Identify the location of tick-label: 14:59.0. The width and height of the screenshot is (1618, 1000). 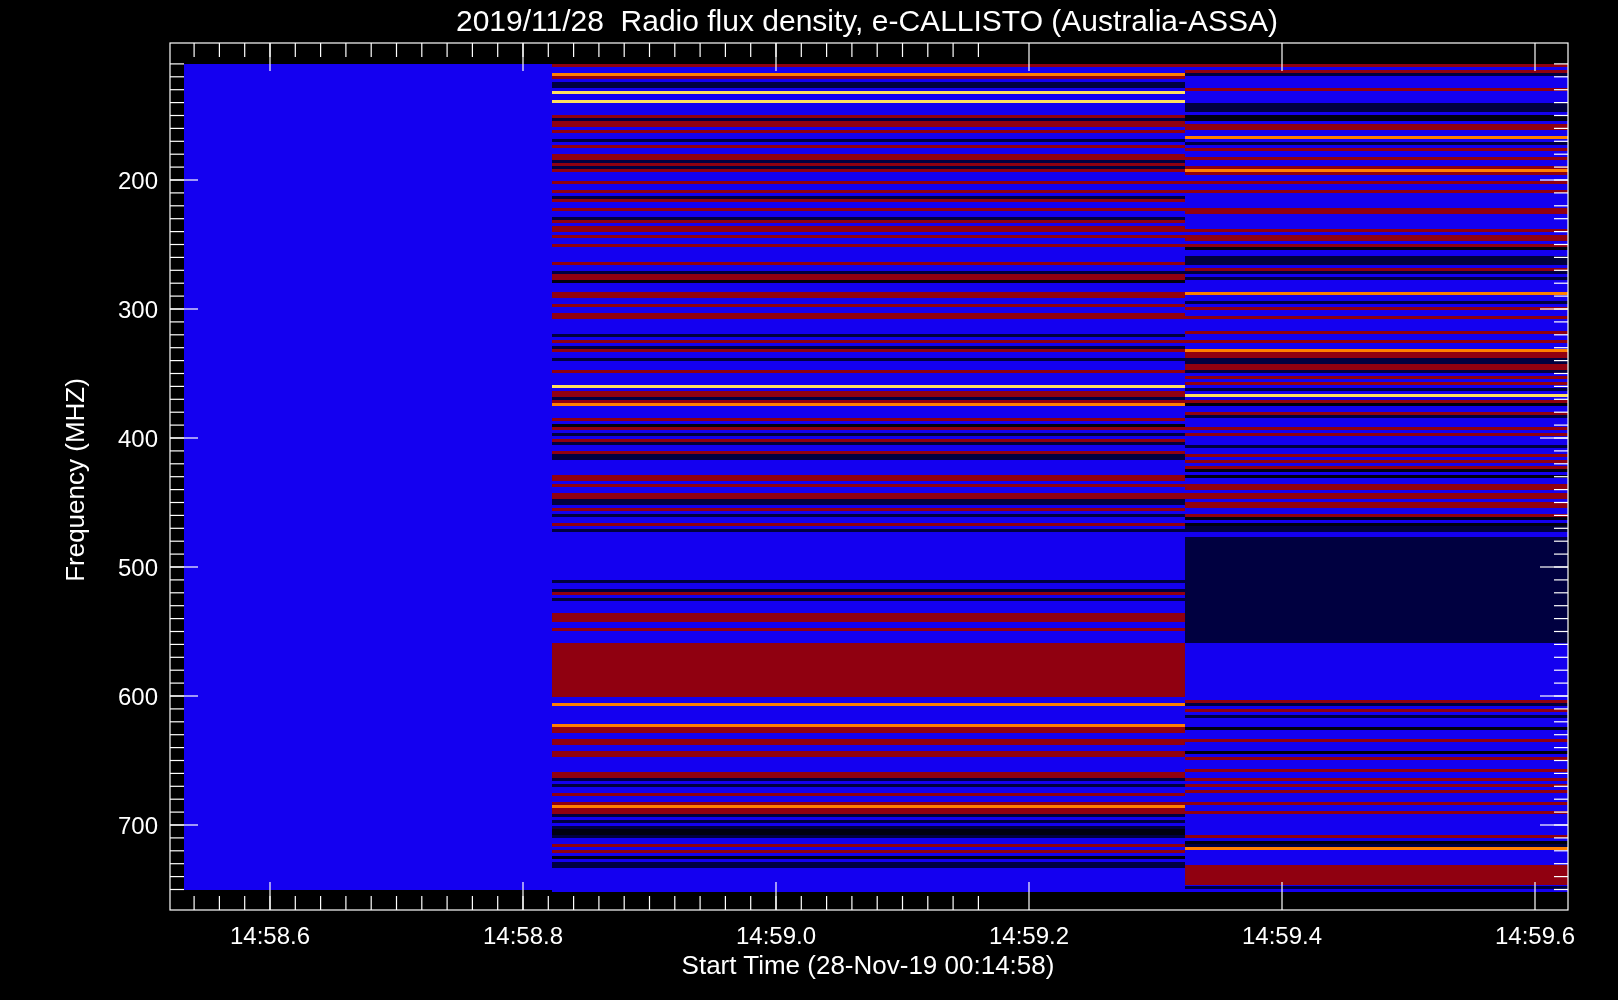
(776, 935).